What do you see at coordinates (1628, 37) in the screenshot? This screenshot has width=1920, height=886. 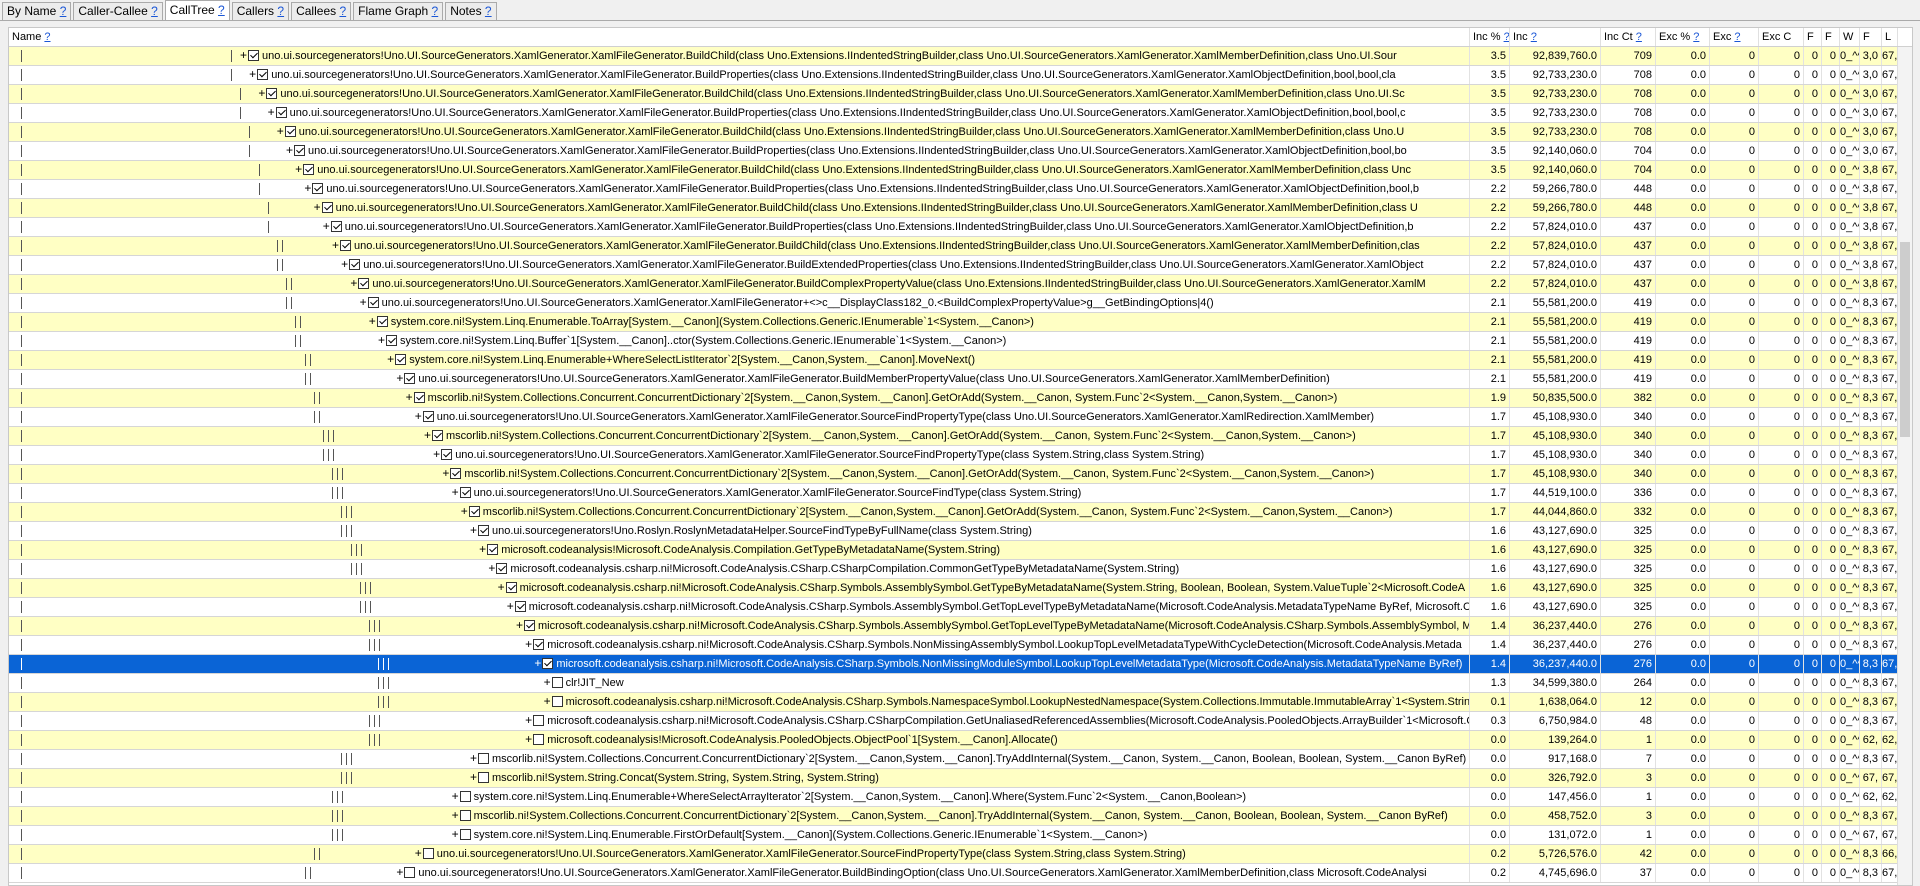 I see `column-header-inc-ct: Inc Ct ?` at bounding box center [1628, 37].